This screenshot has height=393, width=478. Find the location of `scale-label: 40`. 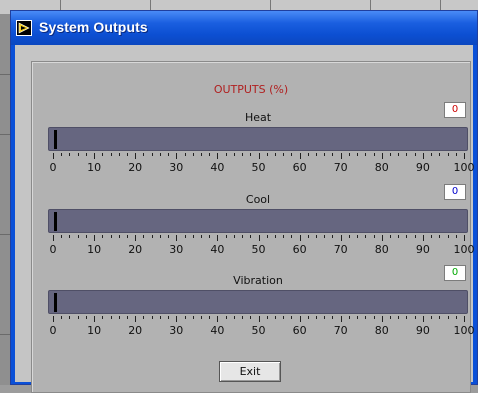

scale-label: 40 is located at coordinates (217, 167).